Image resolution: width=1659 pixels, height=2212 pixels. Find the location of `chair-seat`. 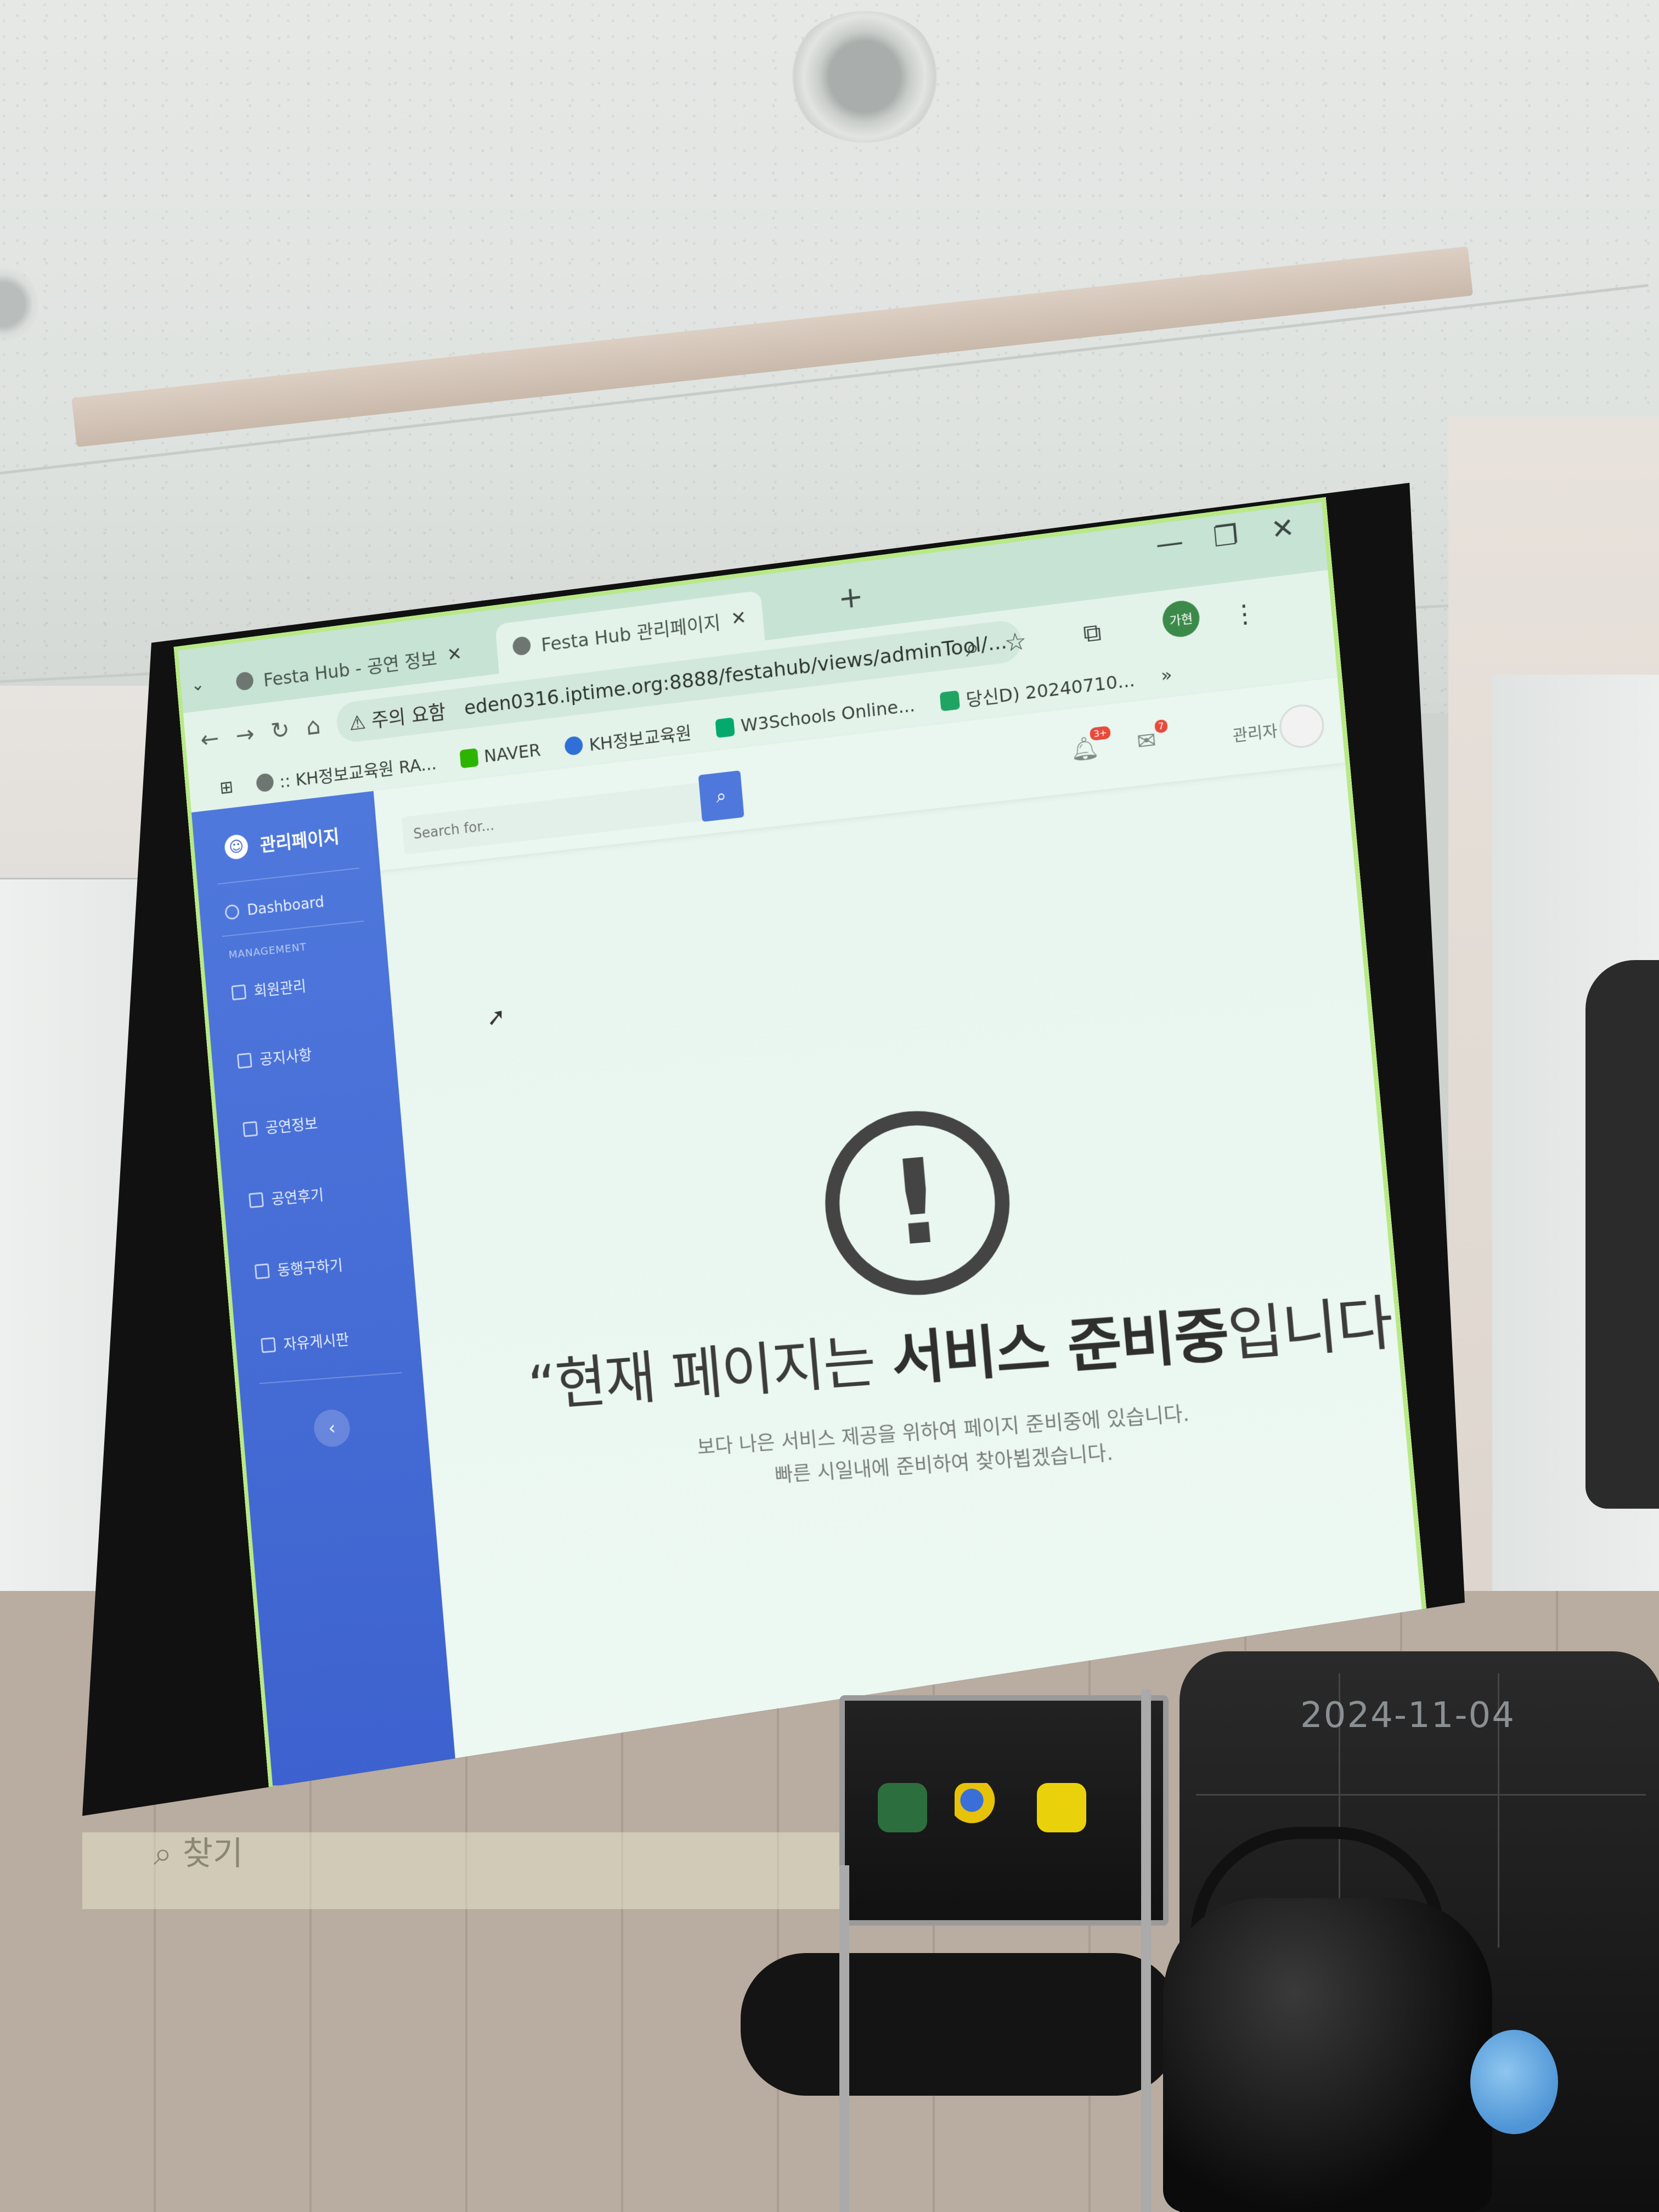

chair-seat is located at coordinates (960, 2025).